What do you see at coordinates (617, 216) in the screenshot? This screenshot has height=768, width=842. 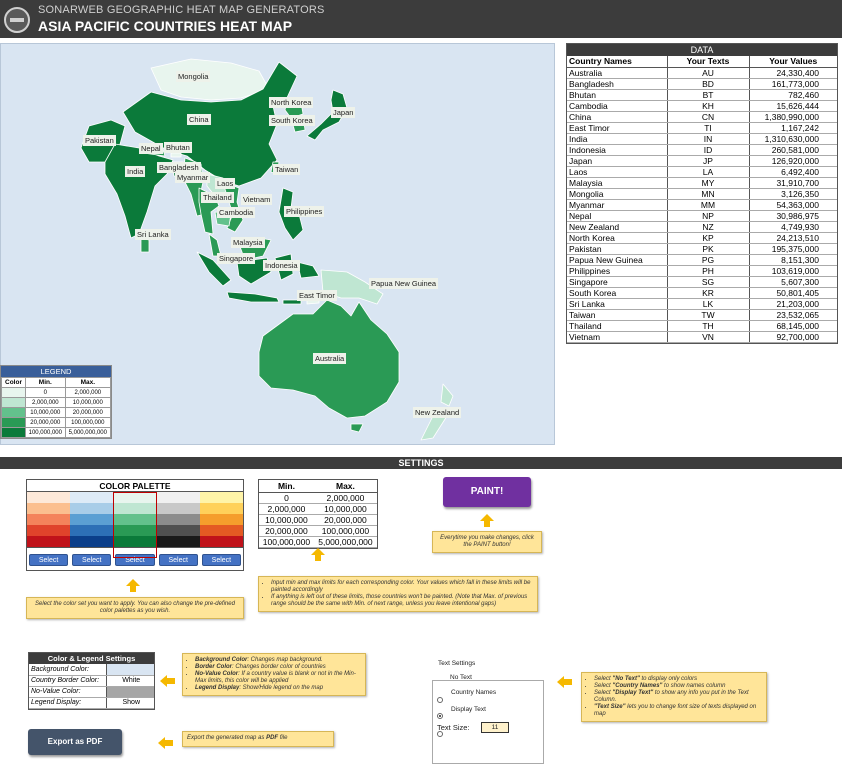 I see `country-name-cell: Nepal` at bounding box center [617, 216].